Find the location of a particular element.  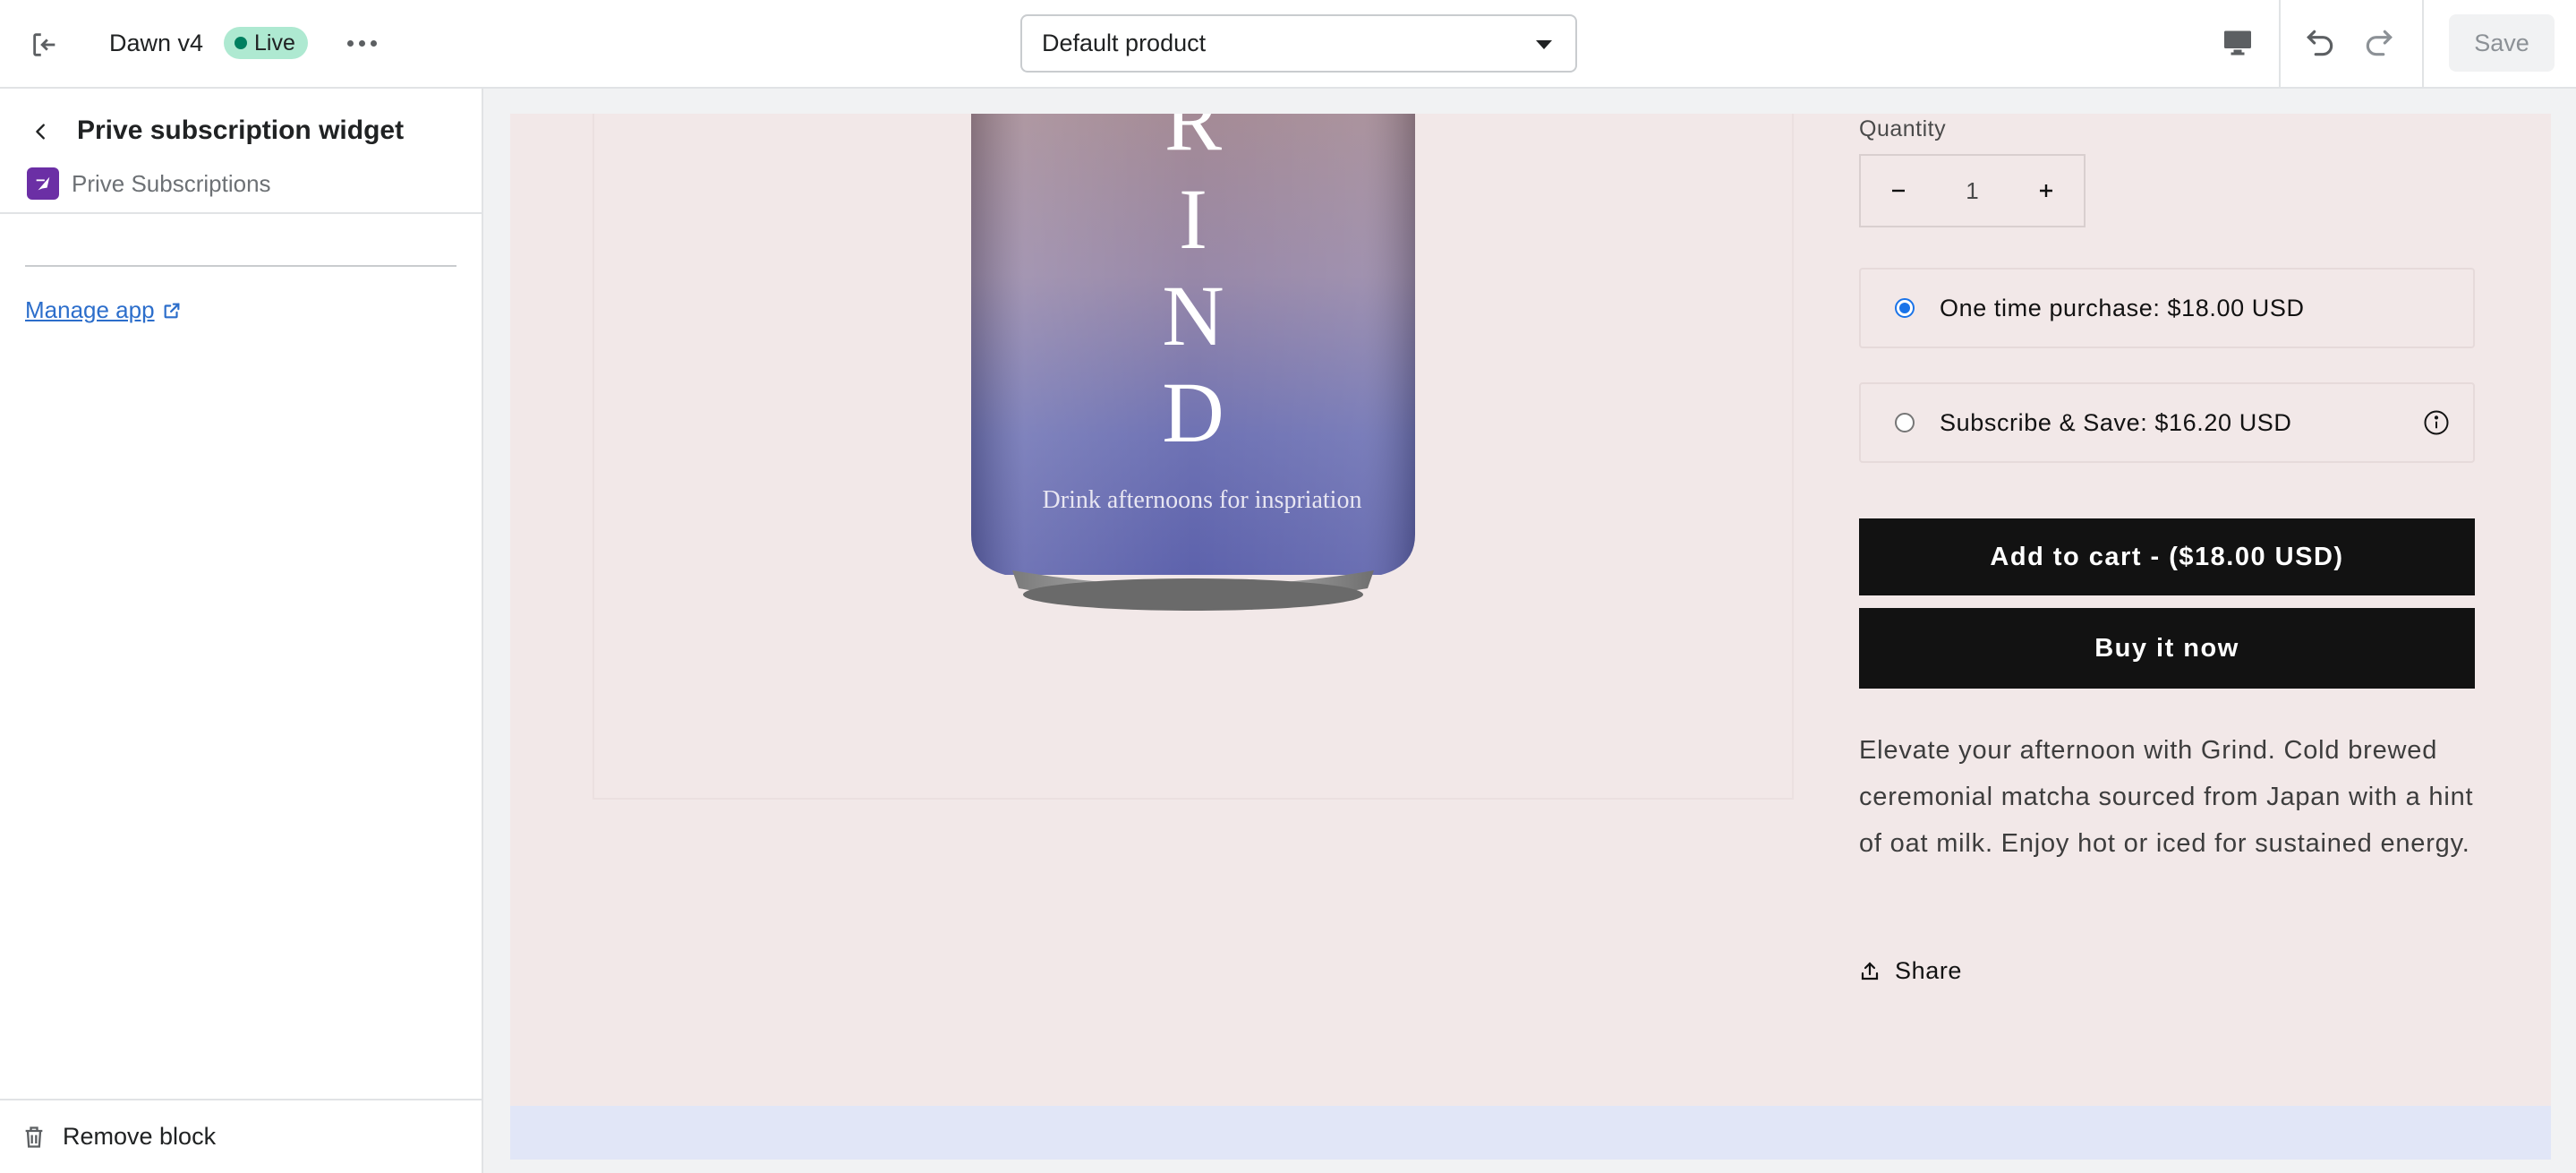

can-letter: R is located at coordinates (1193, 141).